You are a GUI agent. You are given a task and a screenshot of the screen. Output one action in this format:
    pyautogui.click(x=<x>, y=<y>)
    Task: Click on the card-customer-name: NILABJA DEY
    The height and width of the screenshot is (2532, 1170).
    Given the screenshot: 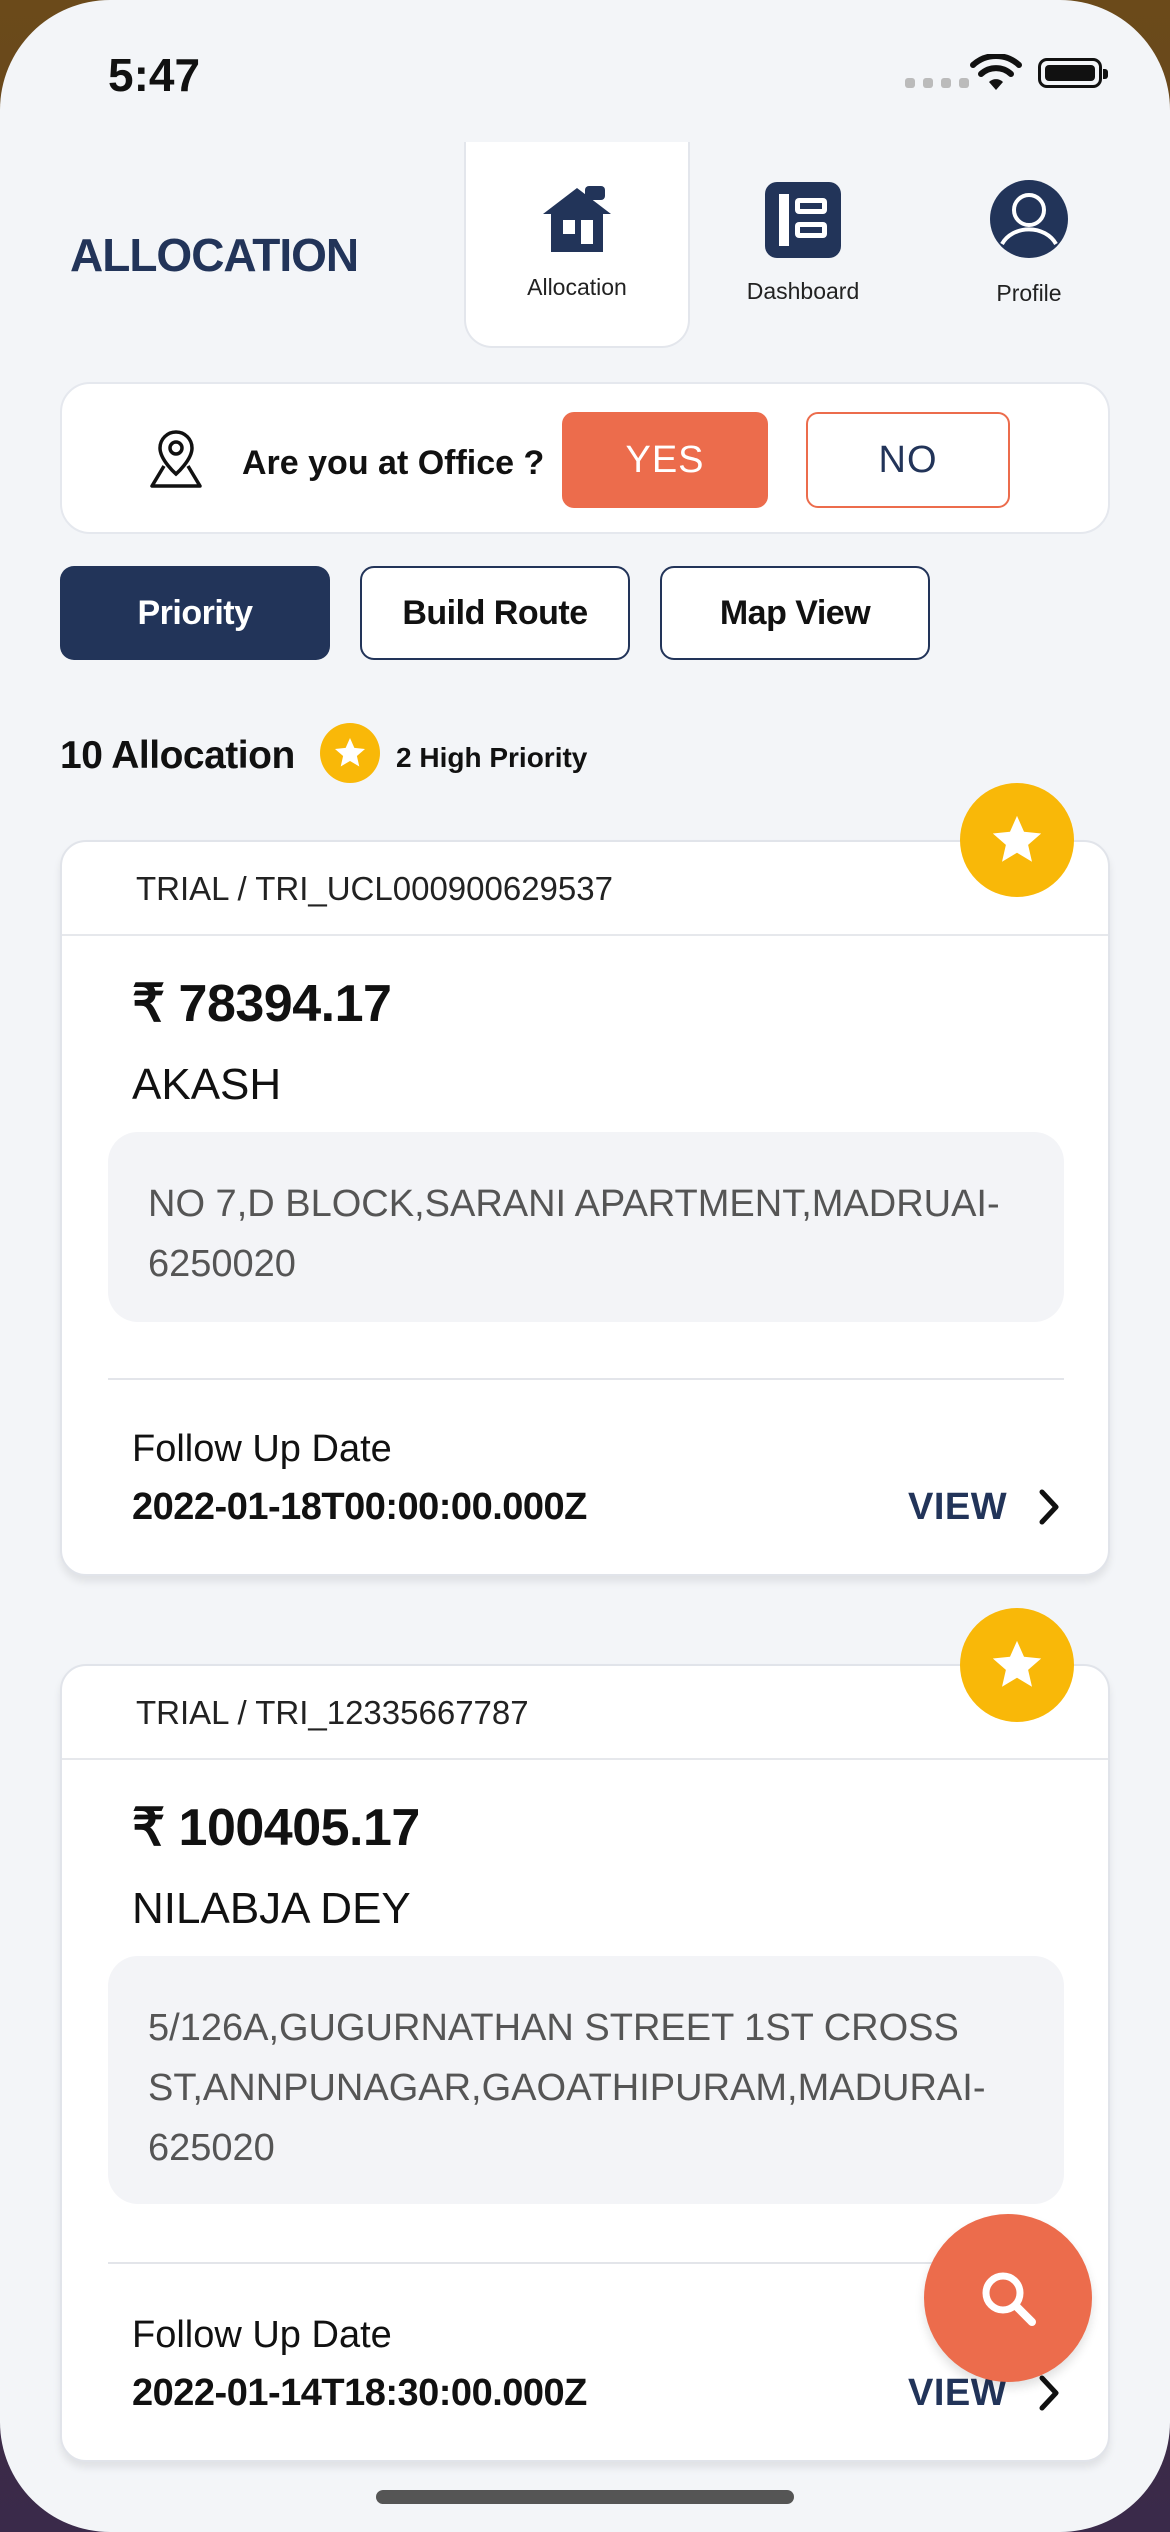 What is the action you would take?
    pyautogui.click(x=271, y=1908)
    